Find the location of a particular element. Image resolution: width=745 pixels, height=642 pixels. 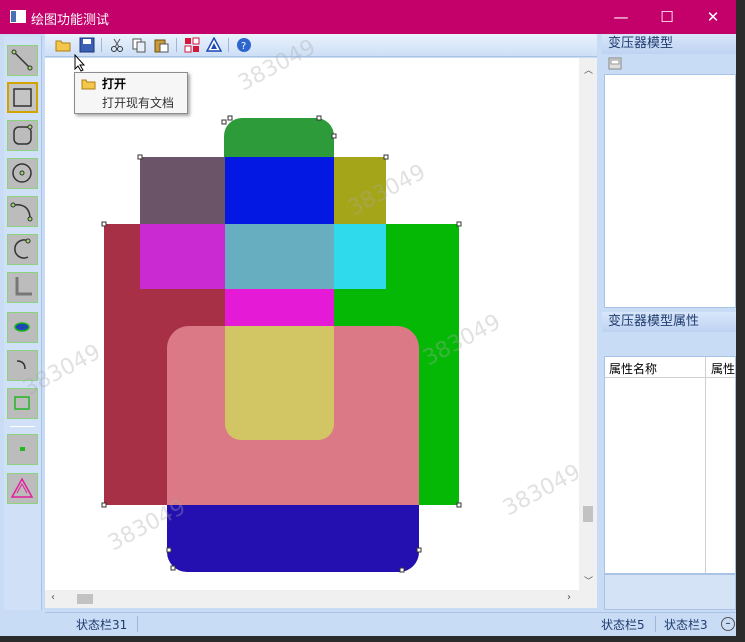

properties-table: 属性名称 属性 is located at coordinates (670, 465).